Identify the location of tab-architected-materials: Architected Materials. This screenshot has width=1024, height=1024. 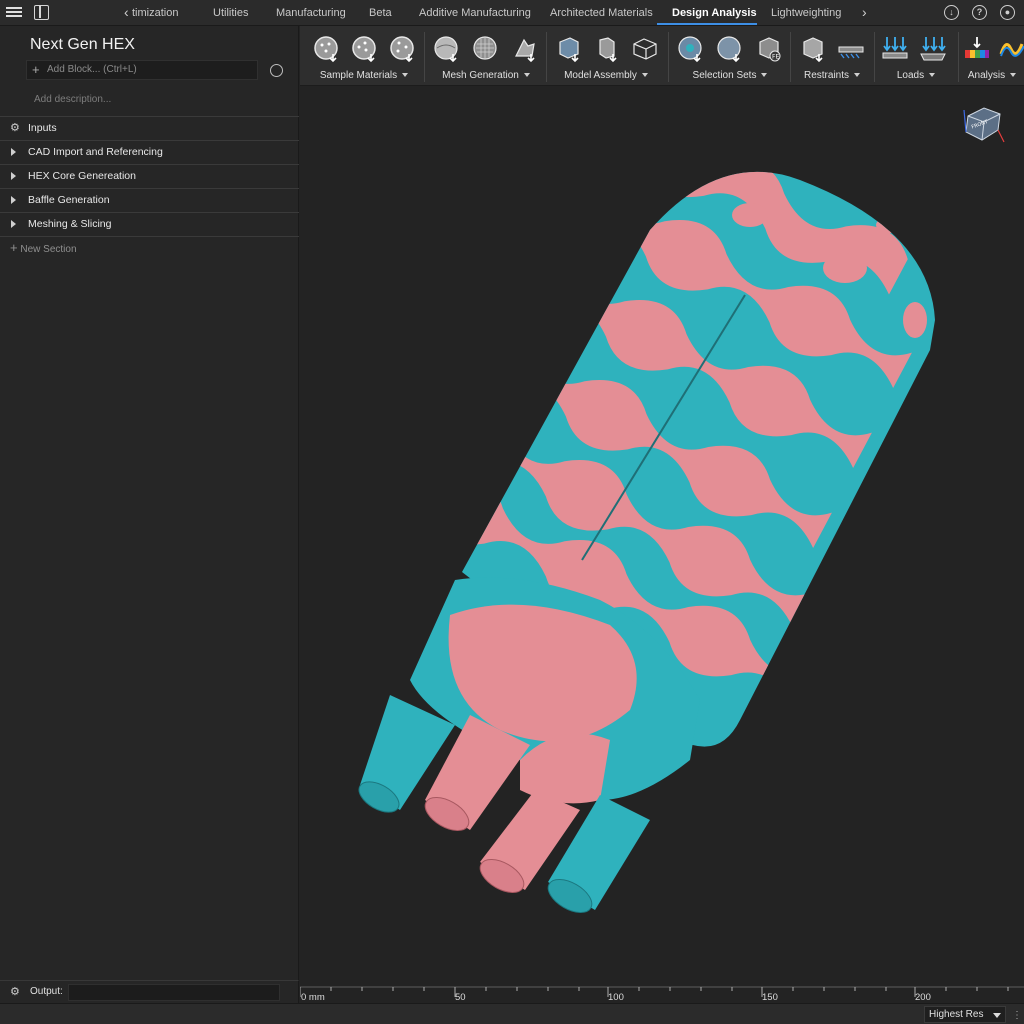
(601, 13).